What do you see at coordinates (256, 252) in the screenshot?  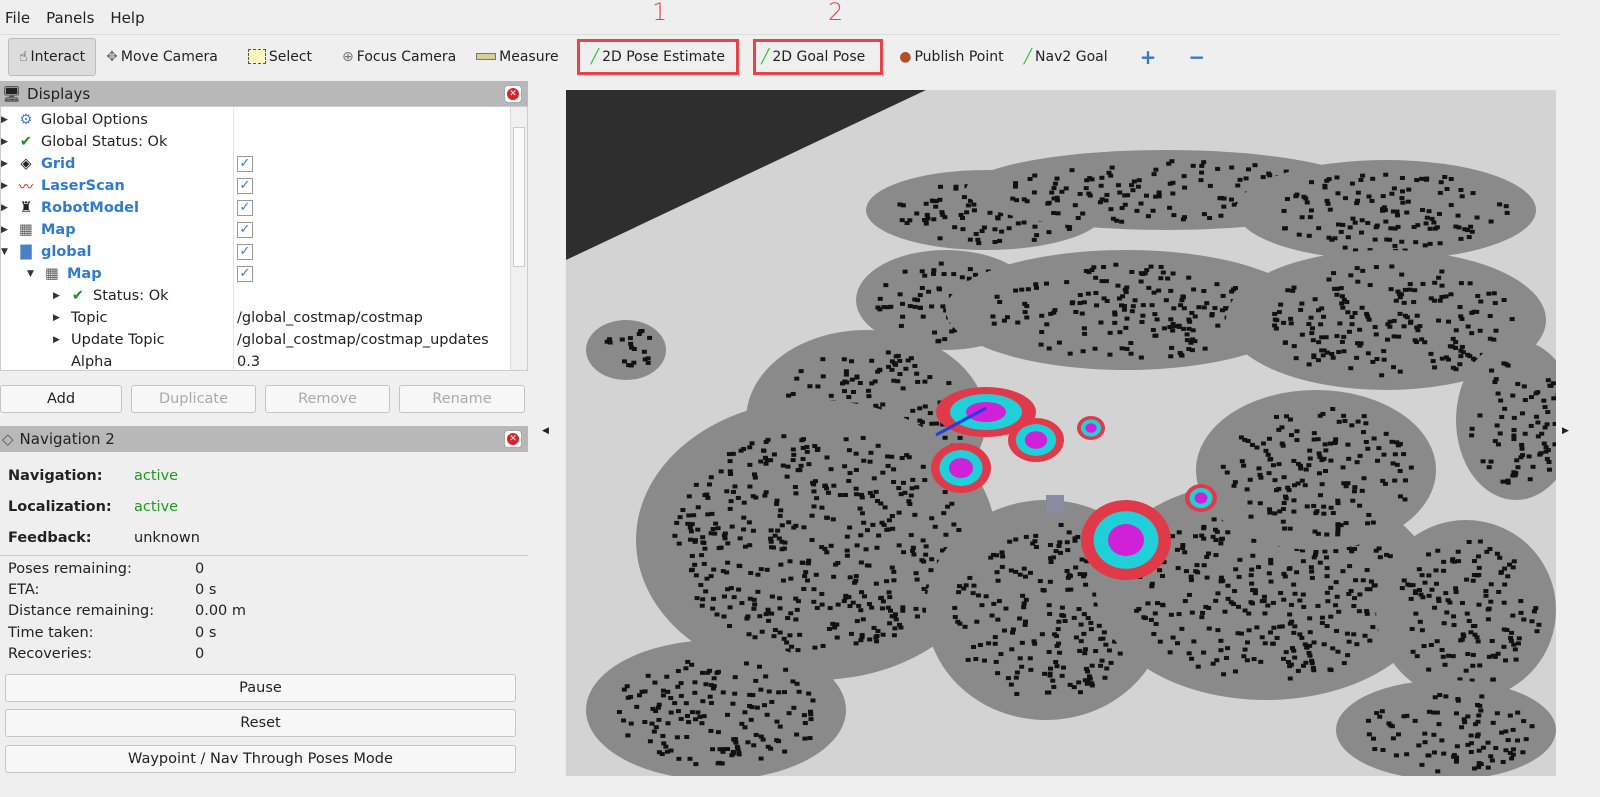 I see `tree-item-global: ▼ ▇ global ✓` at bounding box center [256, 252].